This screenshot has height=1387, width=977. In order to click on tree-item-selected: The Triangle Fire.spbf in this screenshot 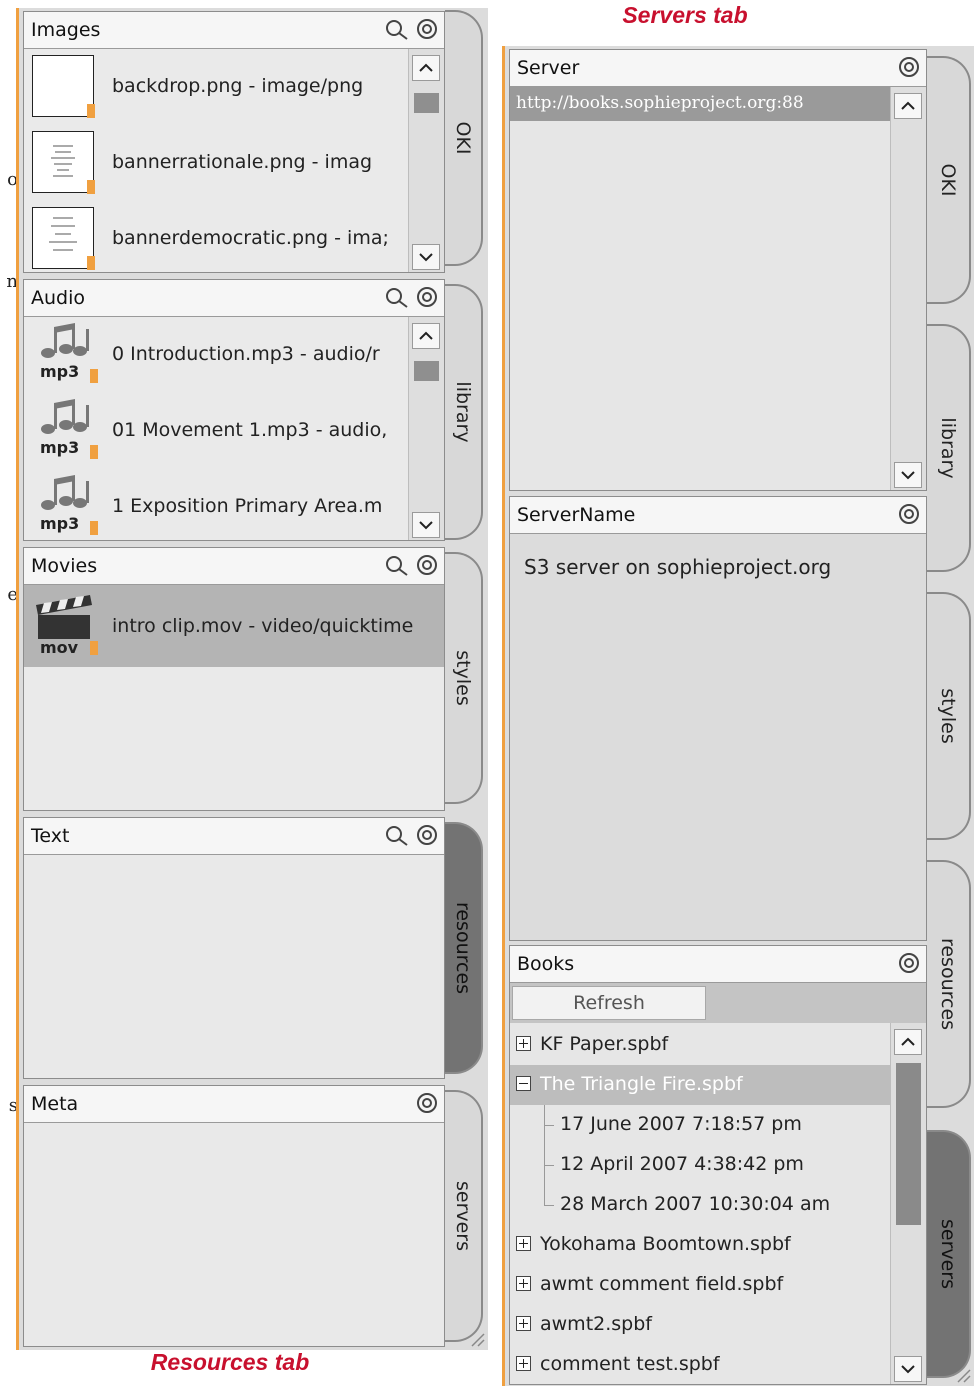, I will do `click(700, 1085)`.